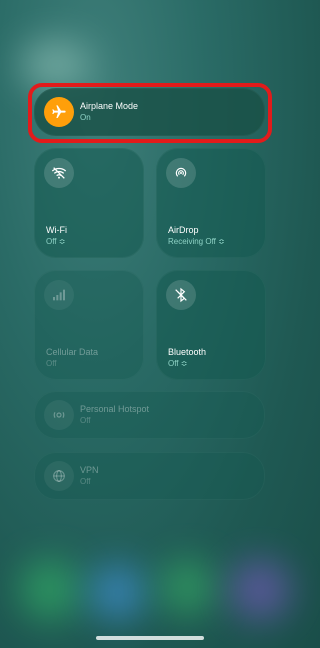  I want to click on highlight-box, so click(150, 113).